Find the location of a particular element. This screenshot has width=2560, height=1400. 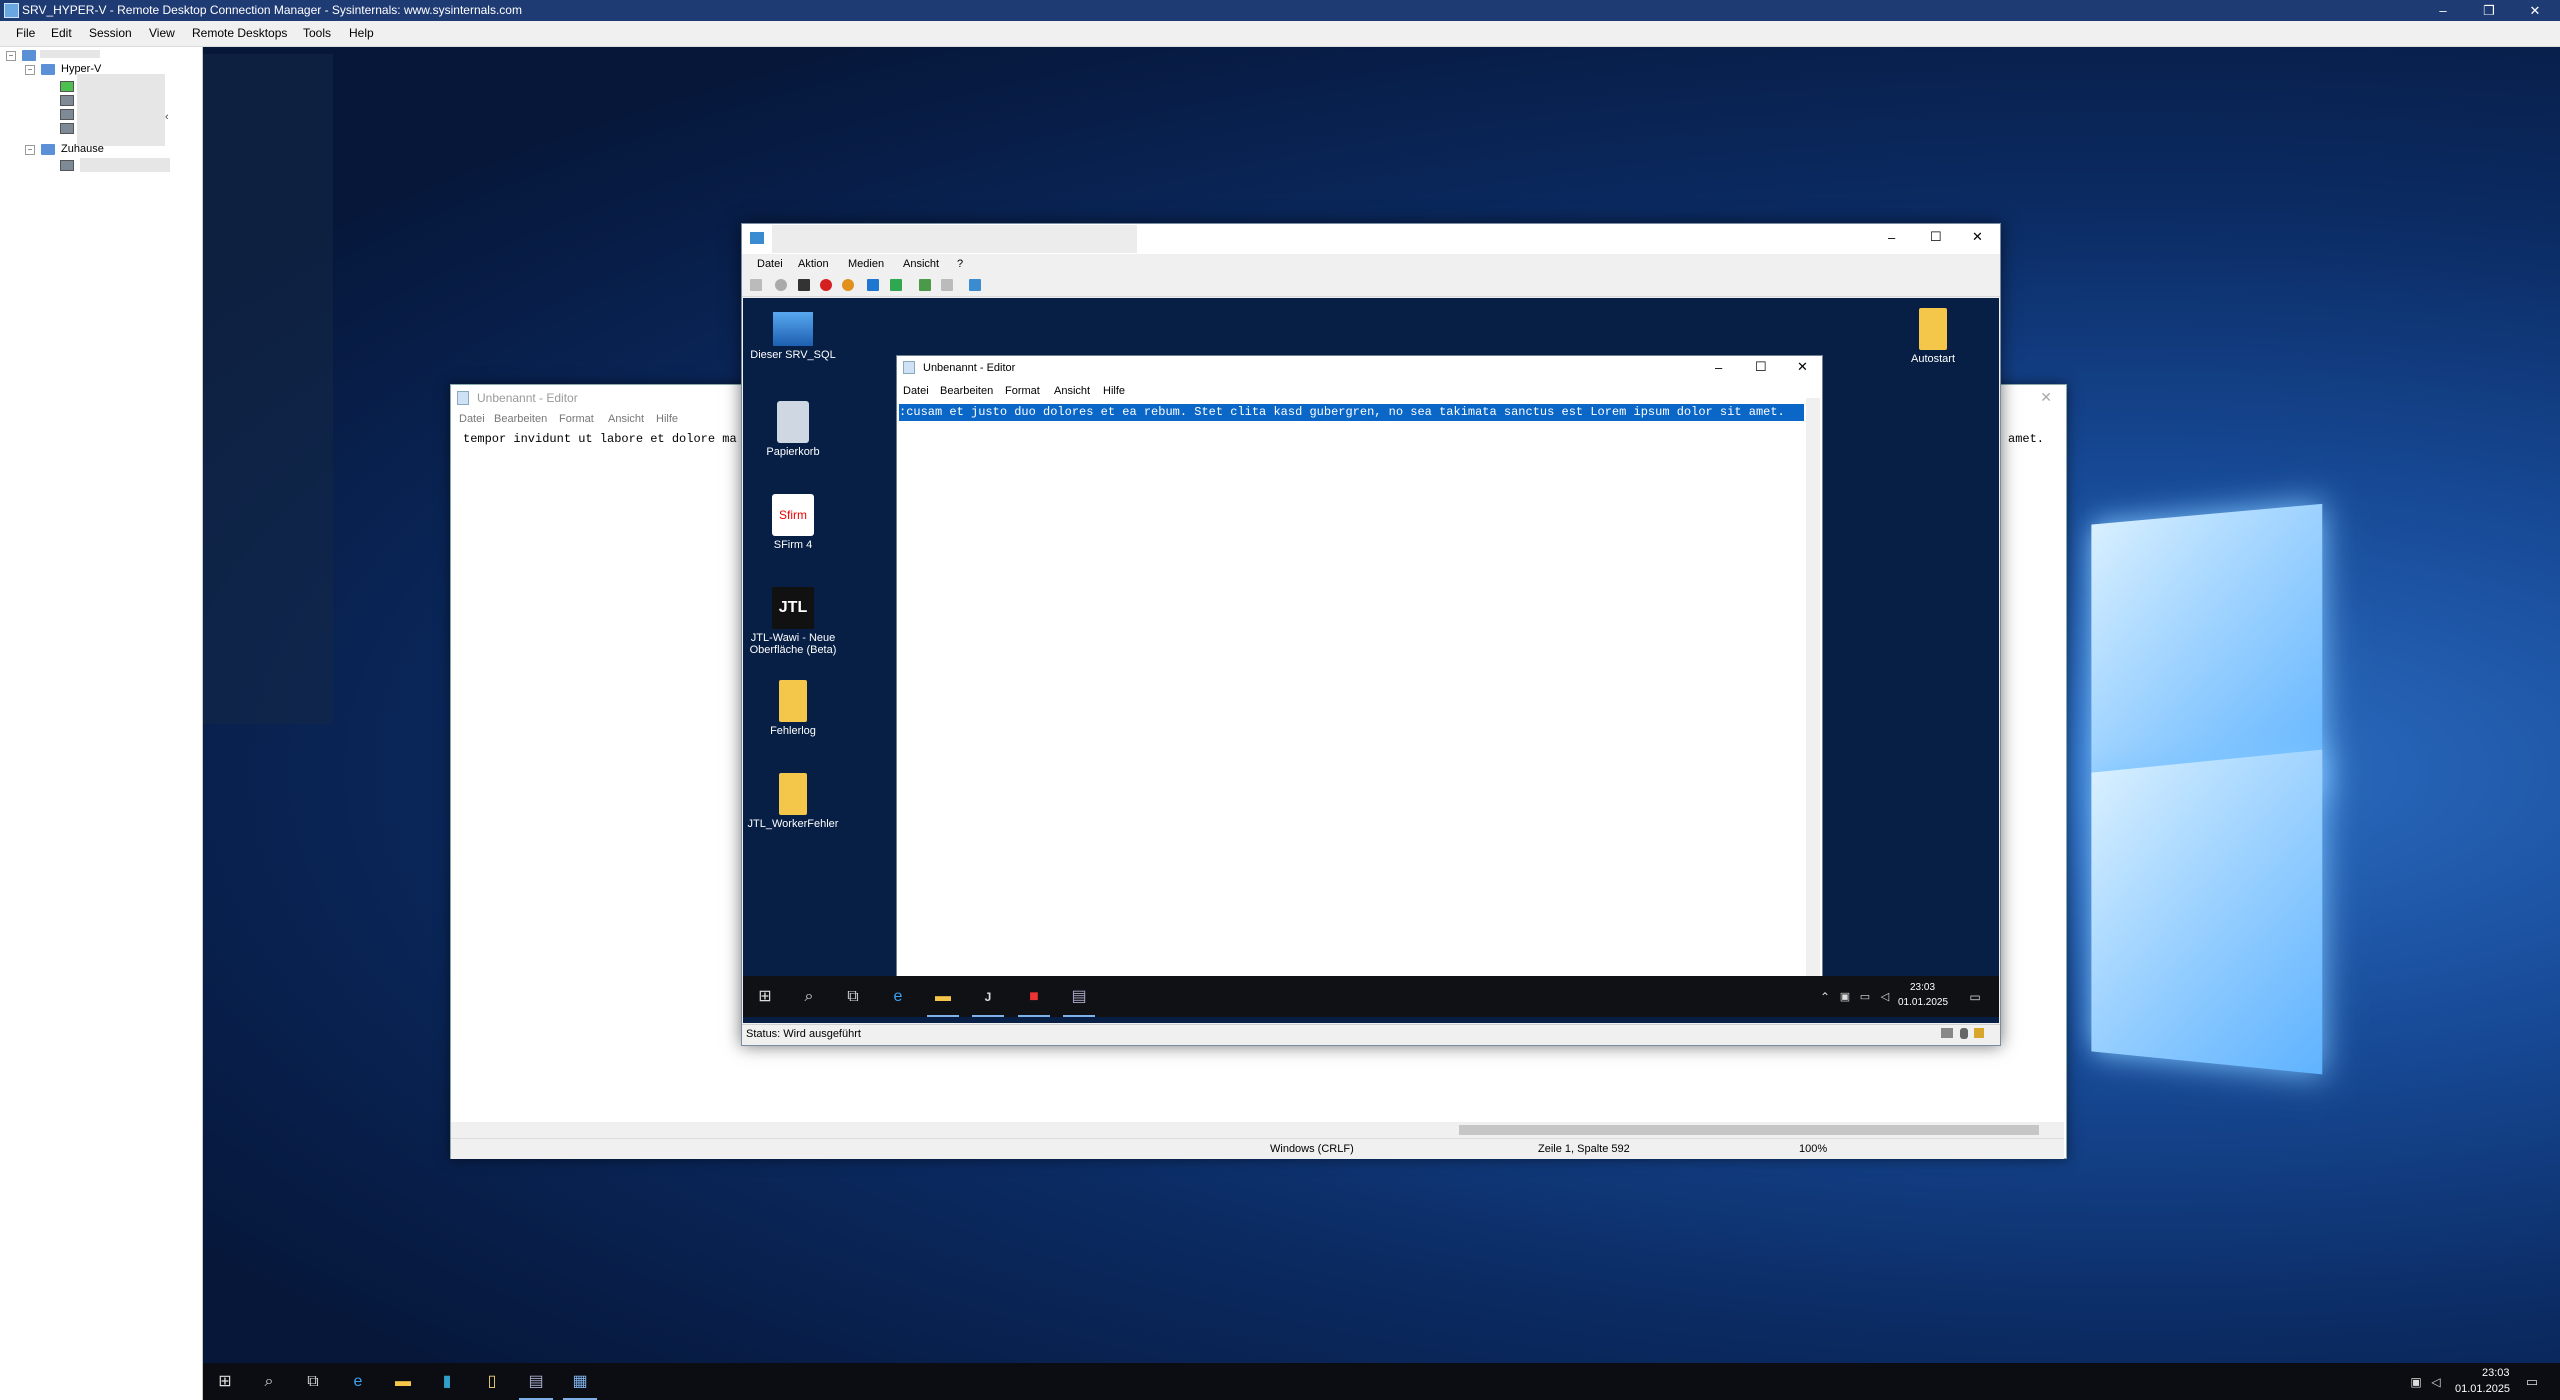

close-button: ✕ is located at coordinates (2535, 10).